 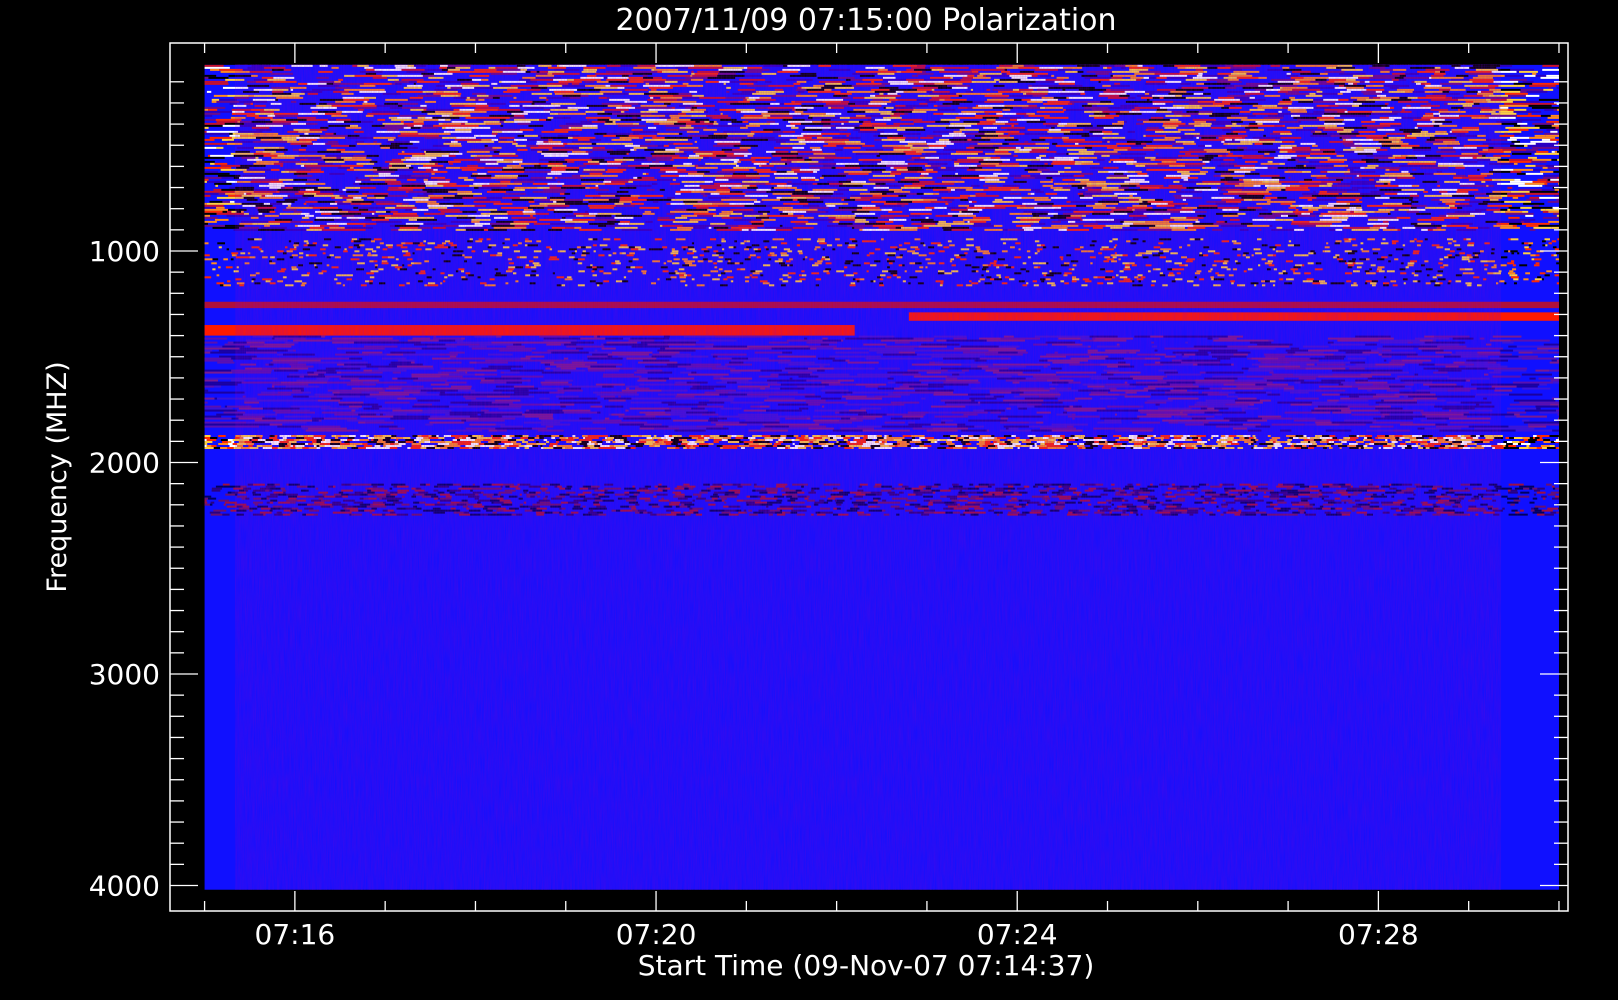 What do you see at coordinates (866, 965) in the screenshot?
I see `x-axis-label: Start Time (09-Nov-07 07:14:37)` at bounding box center [866, 965].